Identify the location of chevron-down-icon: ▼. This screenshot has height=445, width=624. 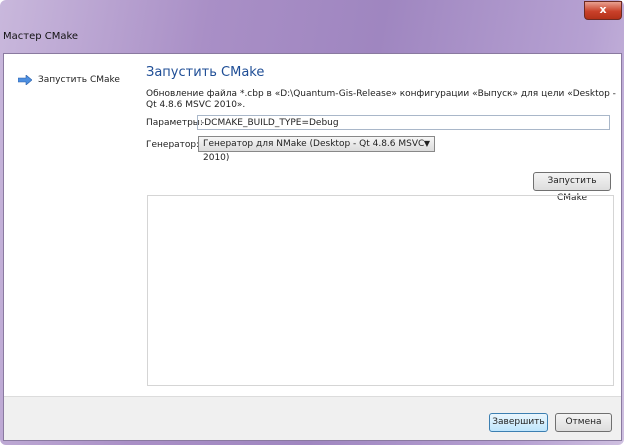
(426, 143).